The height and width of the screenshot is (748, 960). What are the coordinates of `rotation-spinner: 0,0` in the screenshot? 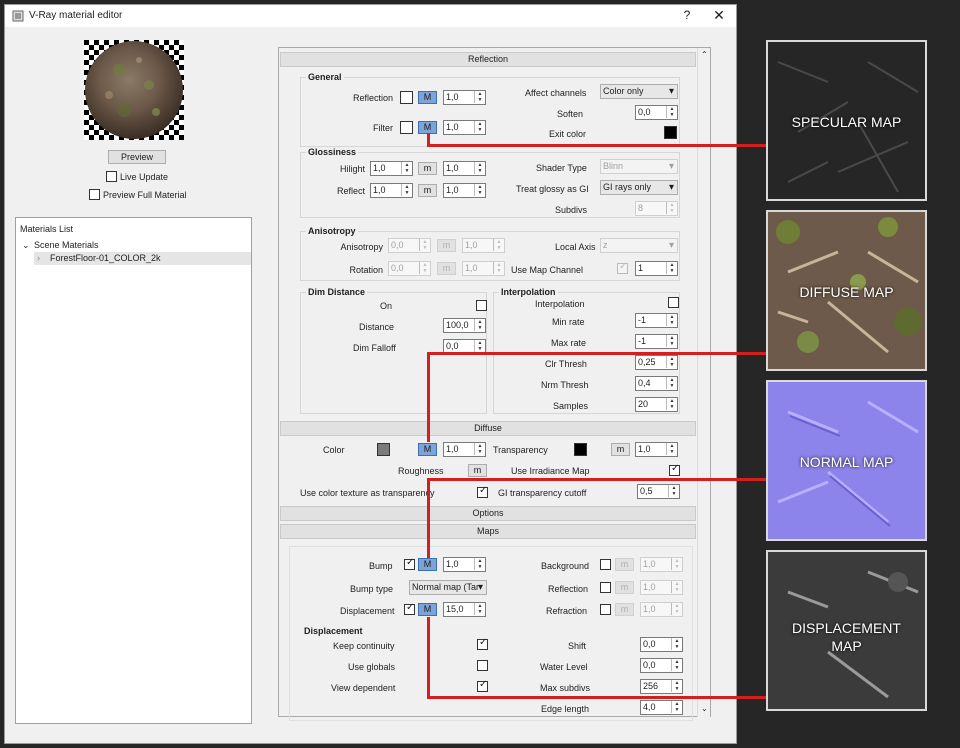 It's located at (409, 268).